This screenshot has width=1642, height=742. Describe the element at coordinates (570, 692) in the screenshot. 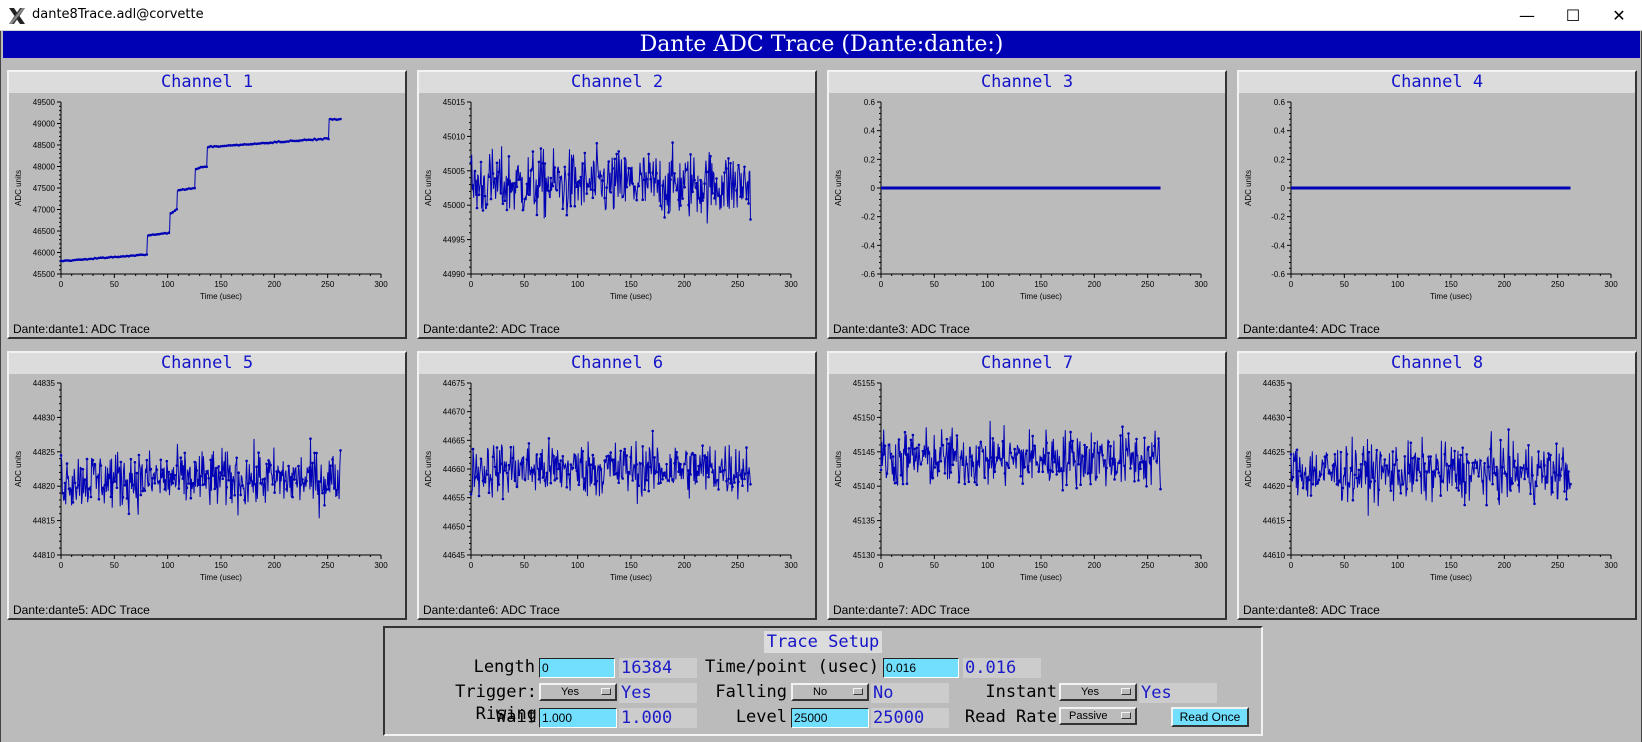

I see `rising-menu-value: Yes` at that location.